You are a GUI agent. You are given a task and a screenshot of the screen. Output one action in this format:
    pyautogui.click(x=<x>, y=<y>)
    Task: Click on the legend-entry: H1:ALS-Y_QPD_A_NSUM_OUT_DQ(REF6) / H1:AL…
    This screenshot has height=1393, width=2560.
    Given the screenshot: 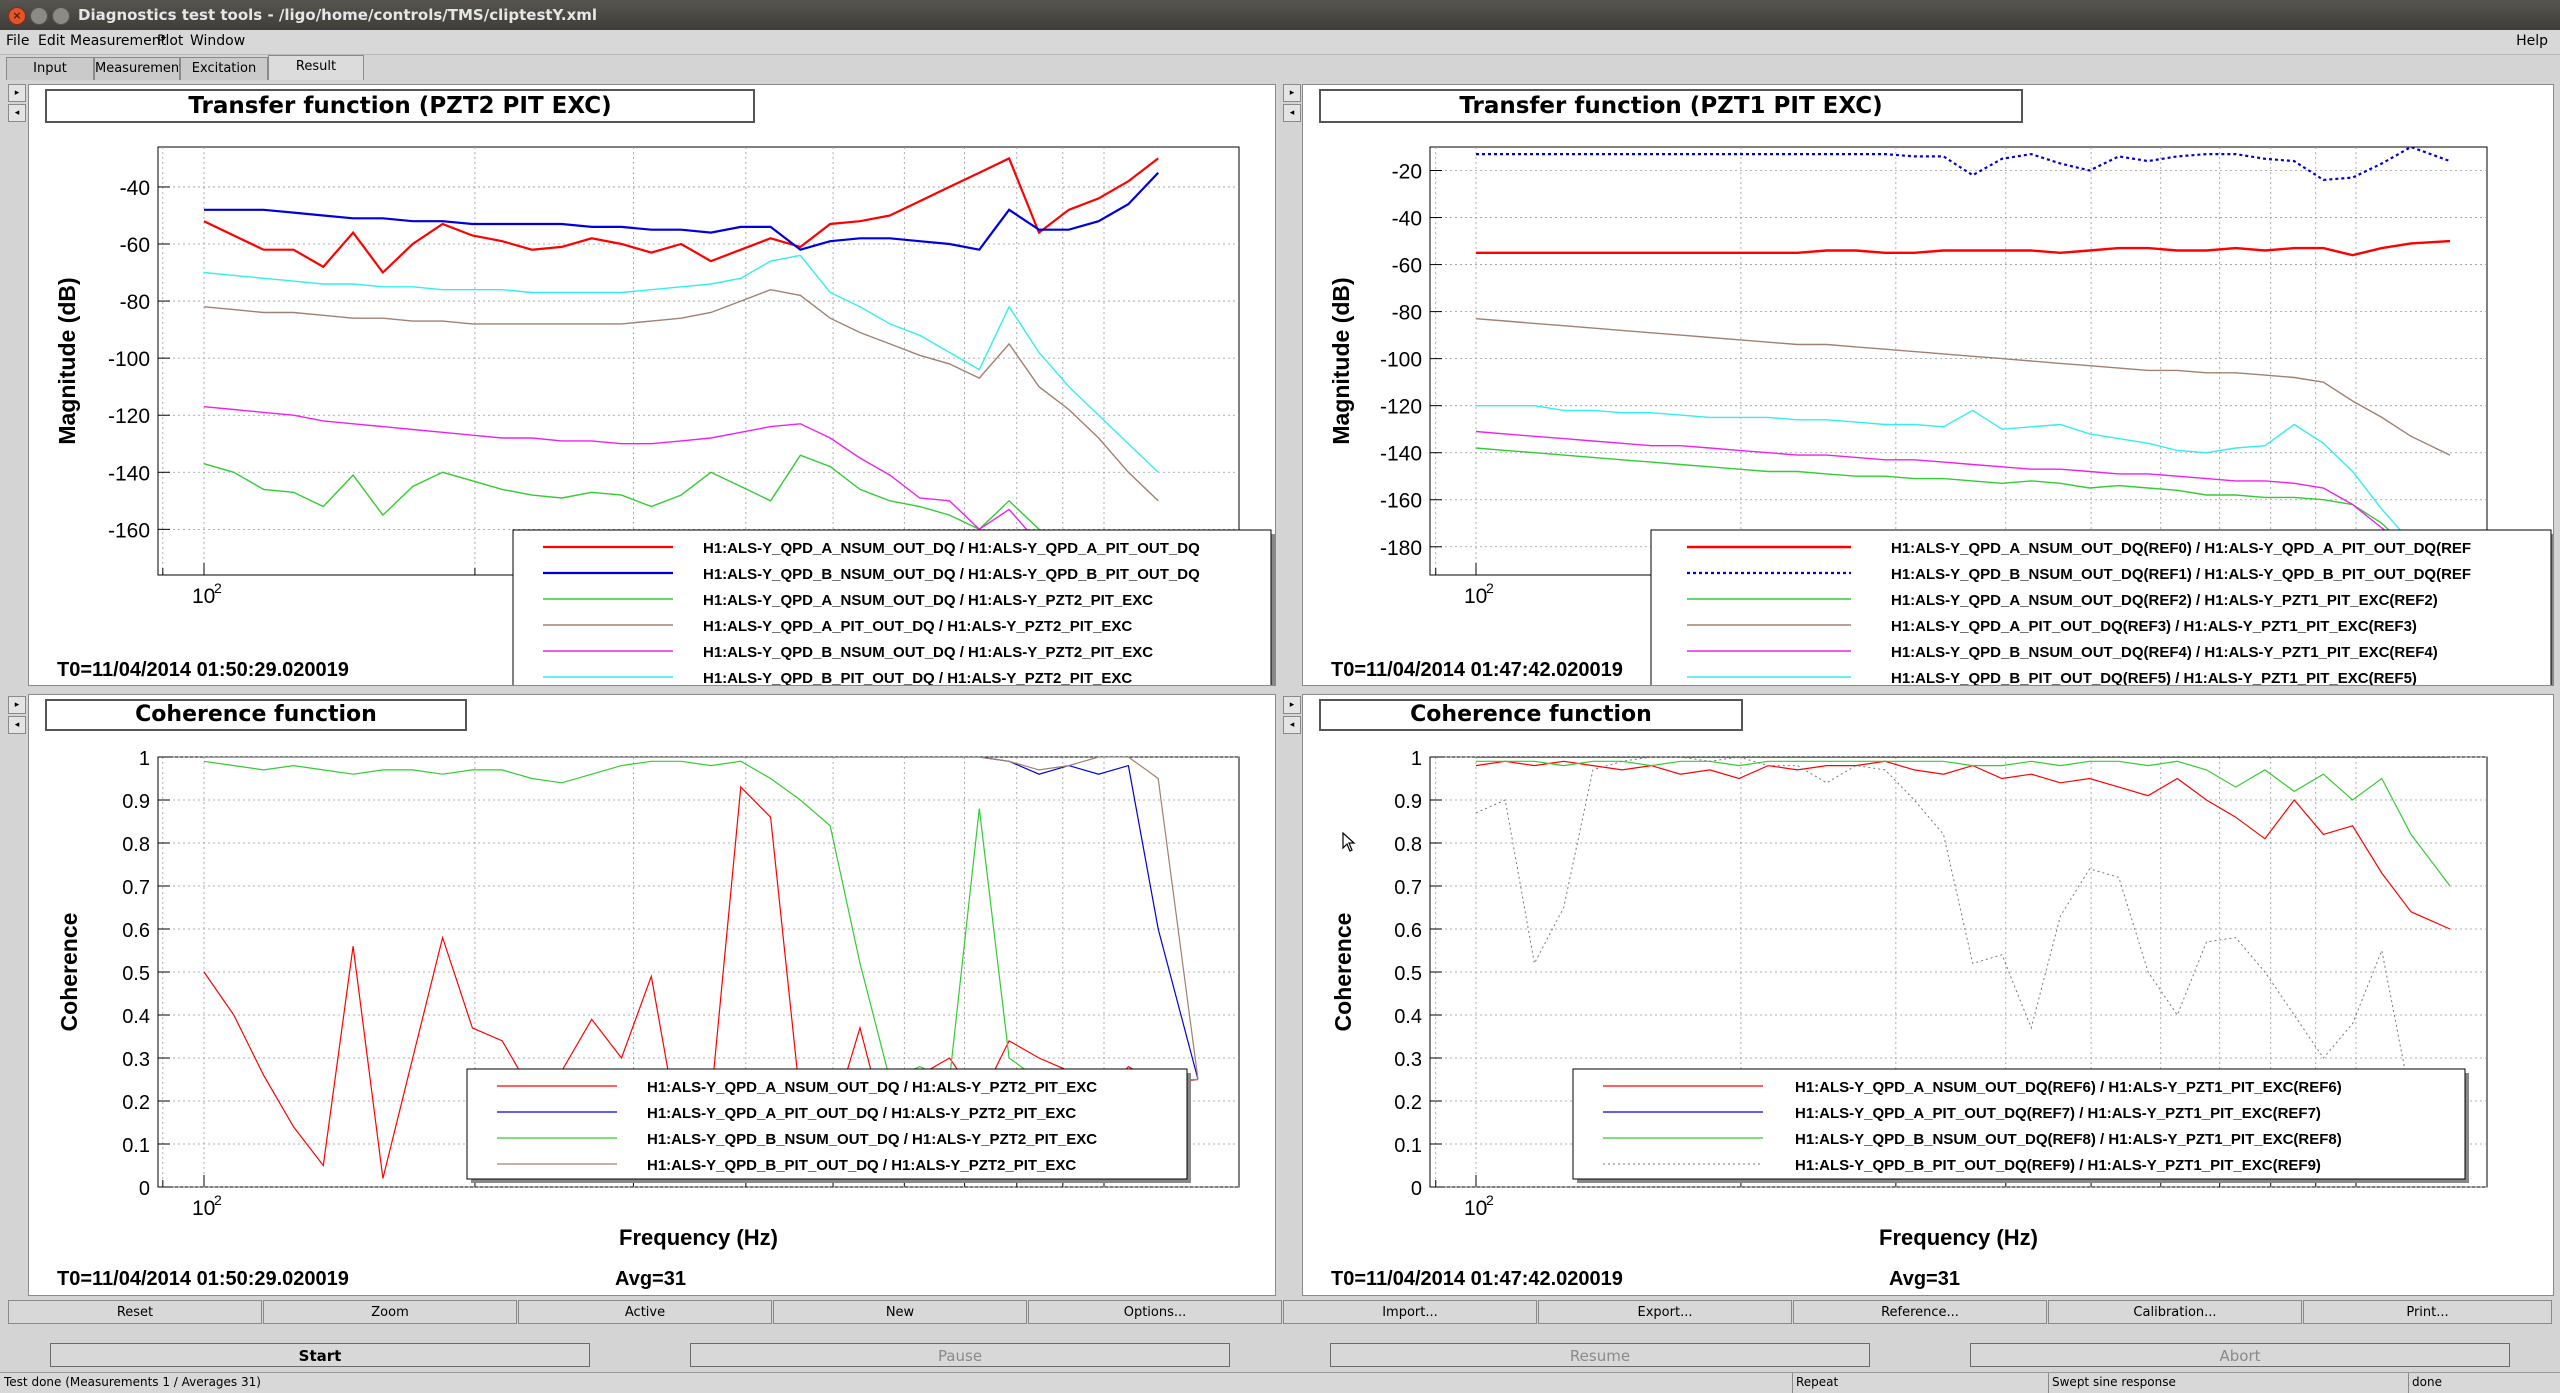 What is the action you would take?
    pyautogui.click(x=2068, y=1087)
    